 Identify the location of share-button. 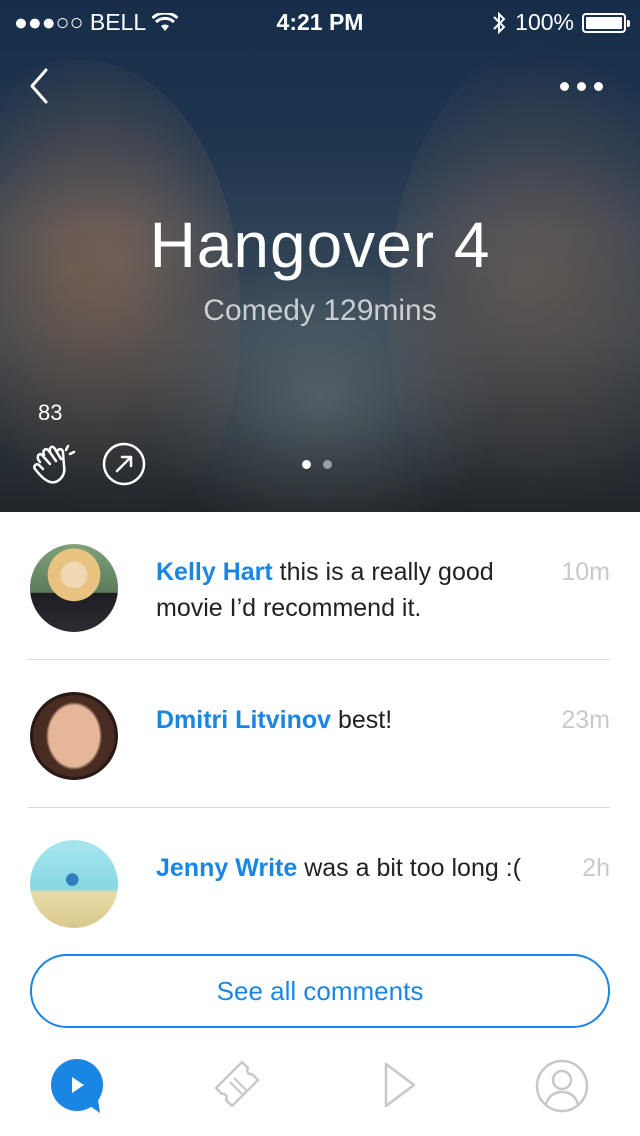
(124, 464).